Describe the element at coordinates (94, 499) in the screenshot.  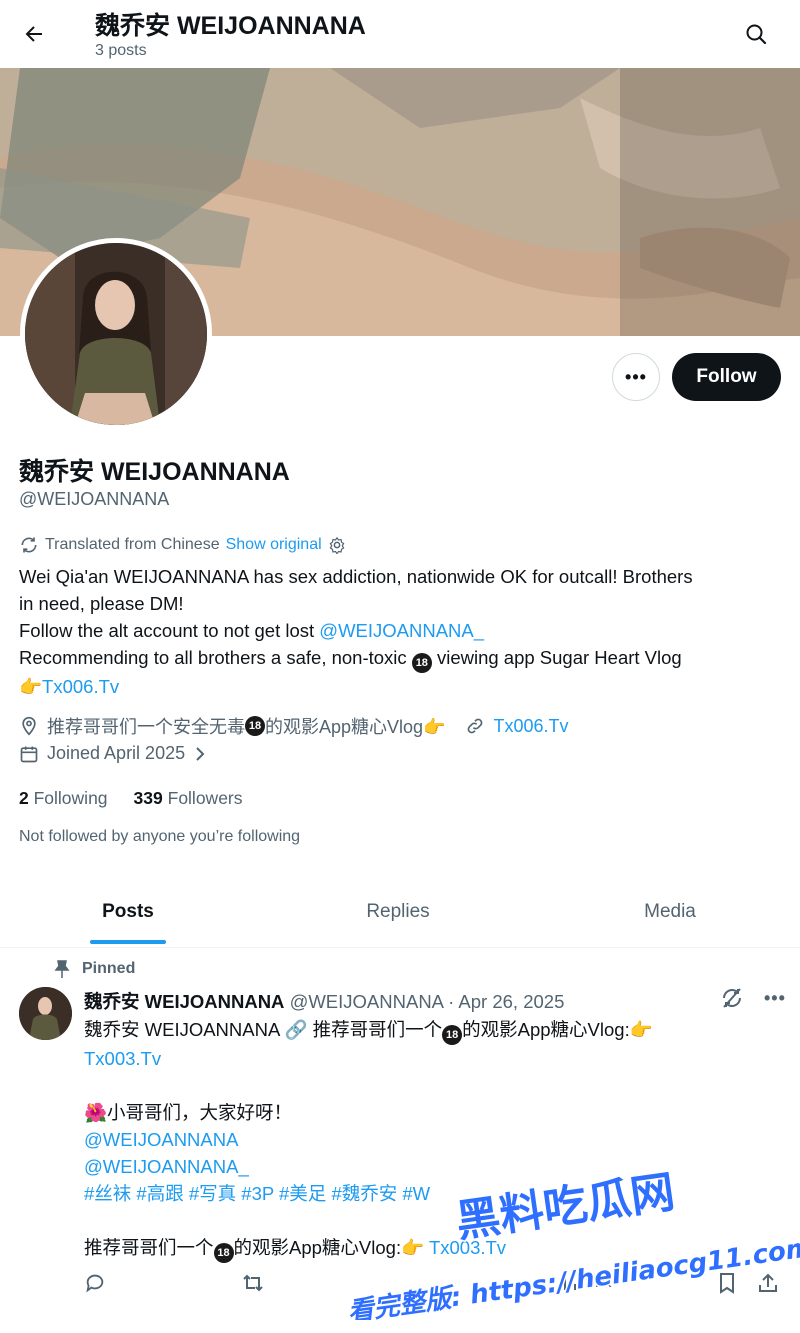
I see `profile-handle: @WEIJOANNANA` at that location.